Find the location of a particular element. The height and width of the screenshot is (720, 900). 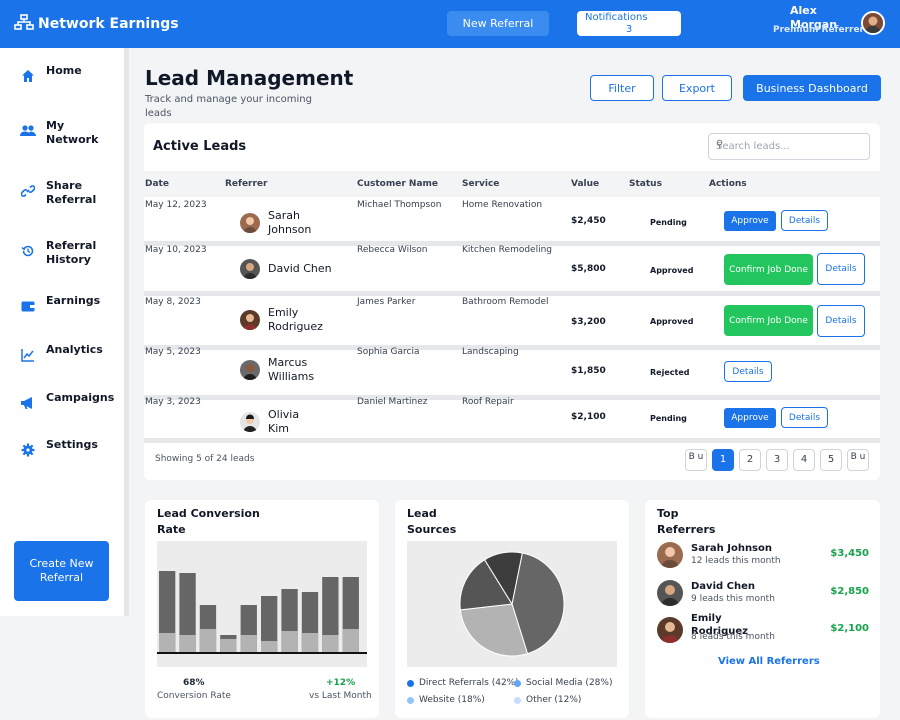

page-button-2: 2 is located at coordinates (750, 460).